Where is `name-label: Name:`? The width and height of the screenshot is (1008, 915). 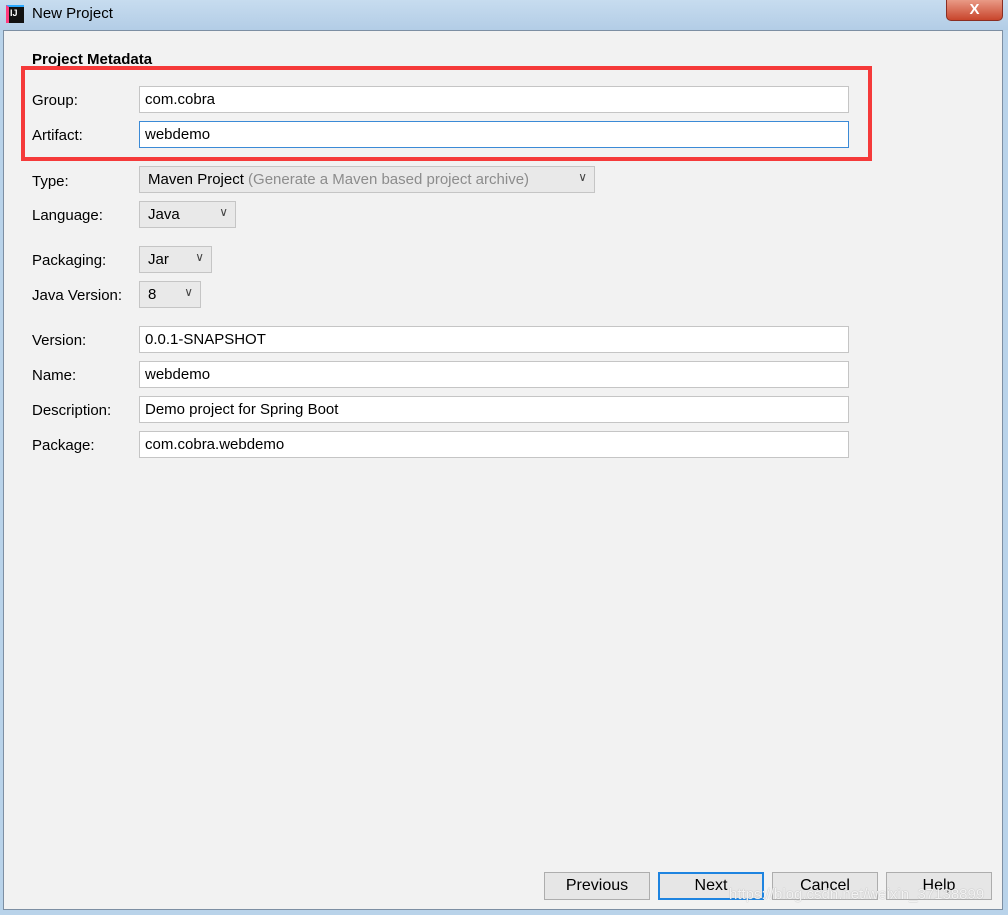
name-label: Name: is located at coordinates (54, 375).